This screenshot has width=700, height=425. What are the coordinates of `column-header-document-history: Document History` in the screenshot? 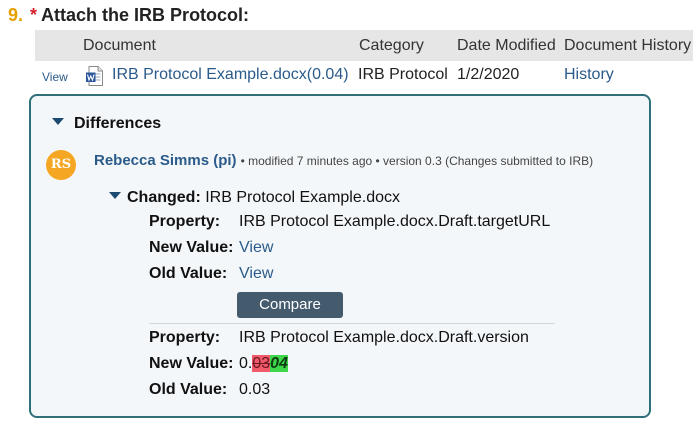 It's located at (628, 45).